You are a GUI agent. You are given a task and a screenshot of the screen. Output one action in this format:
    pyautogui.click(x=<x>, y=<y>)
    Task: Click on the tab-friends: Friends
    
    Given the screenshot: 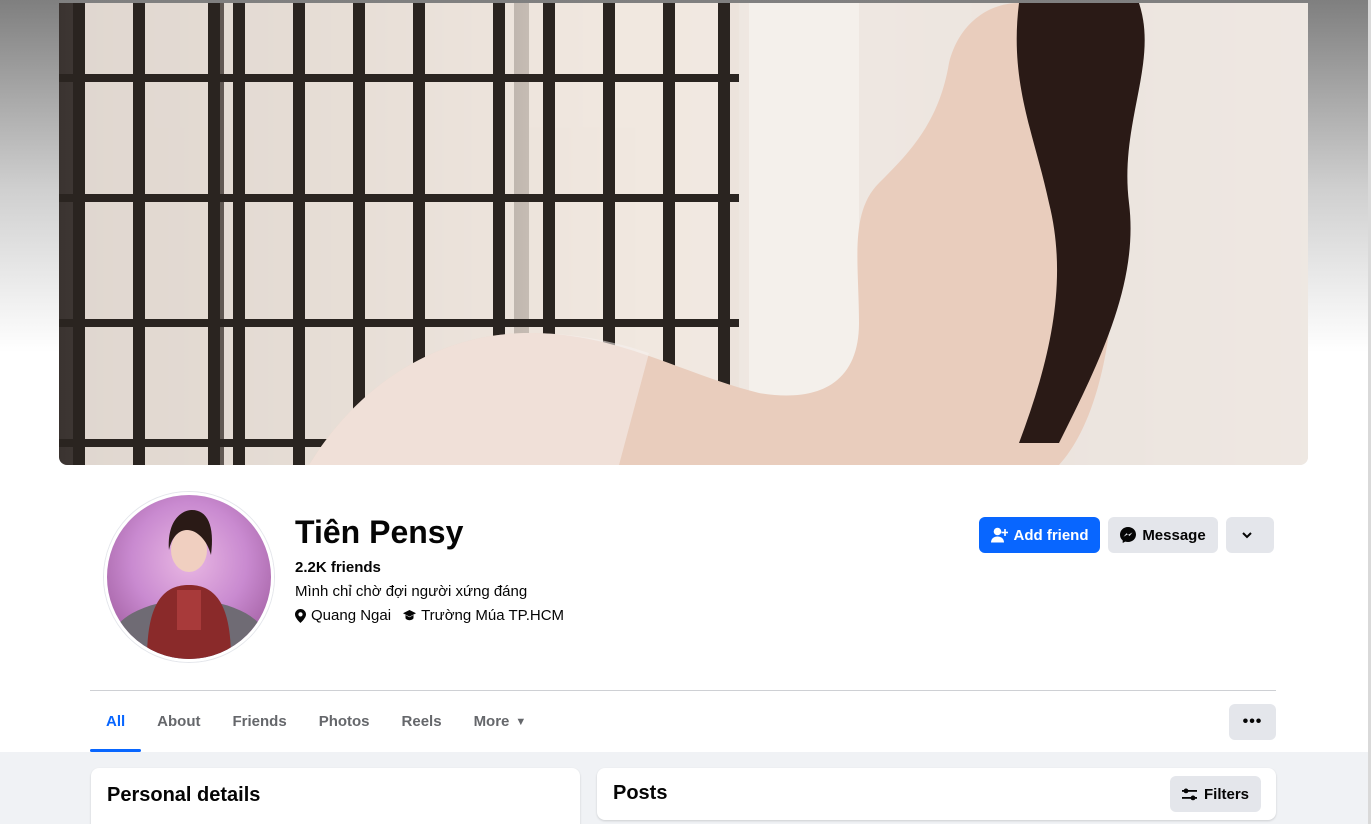 What is the action you would take?
    pyautogui.click(x=260, y=721)
    